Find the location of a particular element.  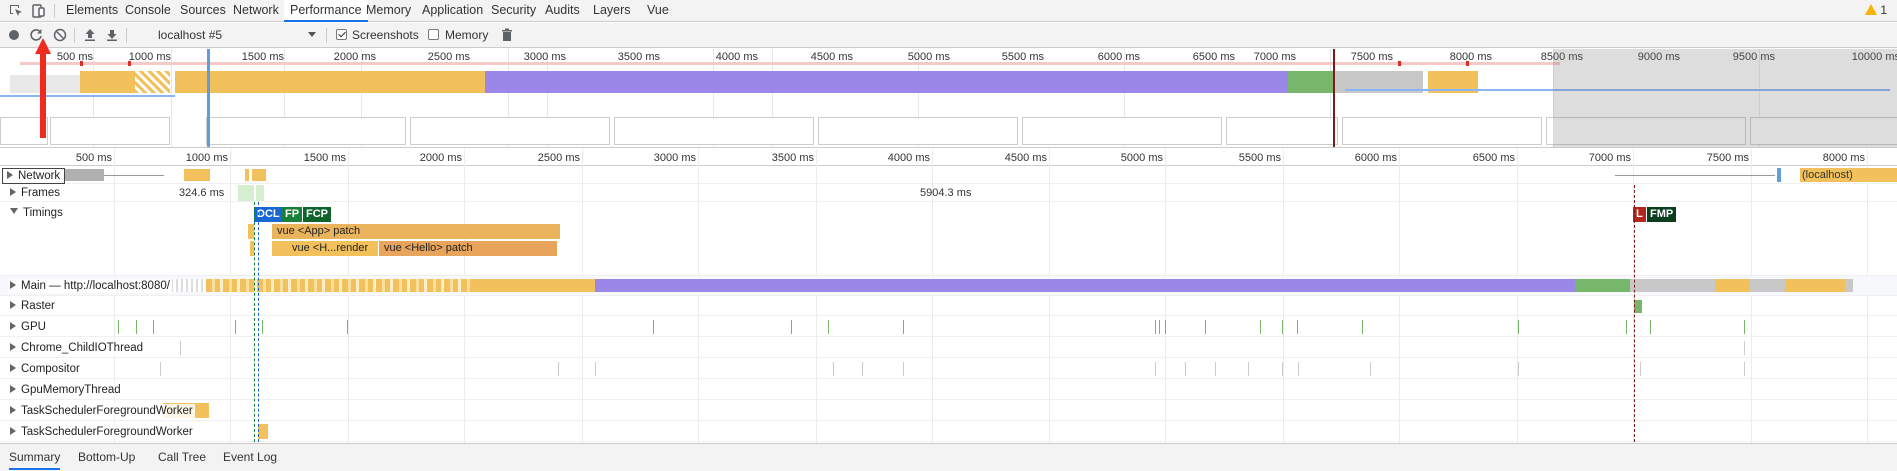

vue-hello-patch-bar: vue <Hello> patch is located at coordinates (468, 248).